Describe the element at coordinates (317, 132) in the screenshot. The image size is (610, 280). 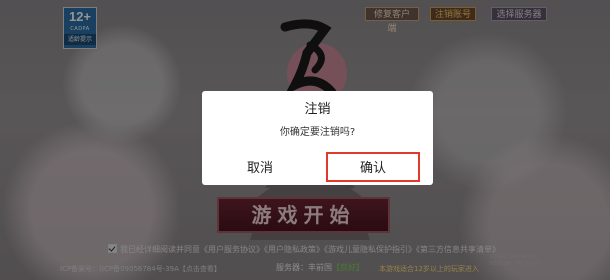
I see `dialog-message: 你确定要注销吗?` at that location.